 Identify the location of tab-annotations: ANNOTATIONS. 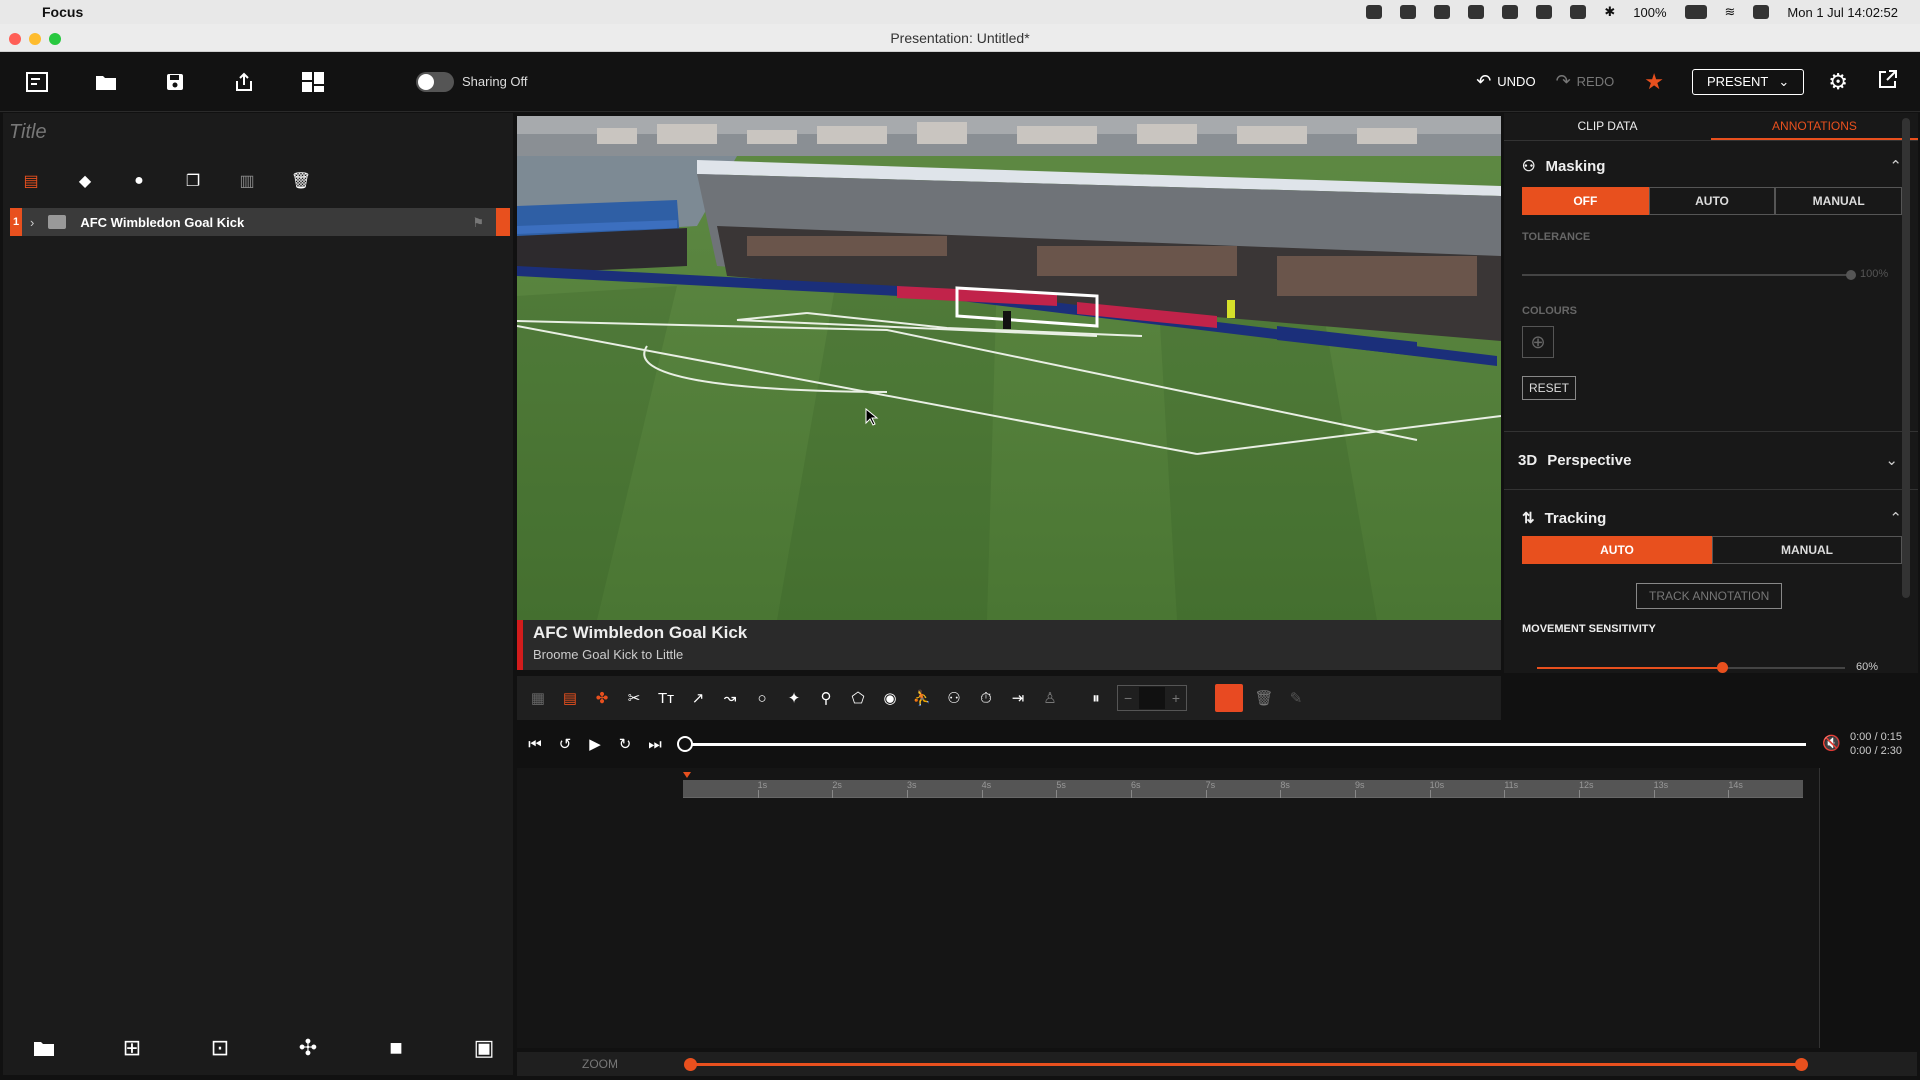
(1814, 126).